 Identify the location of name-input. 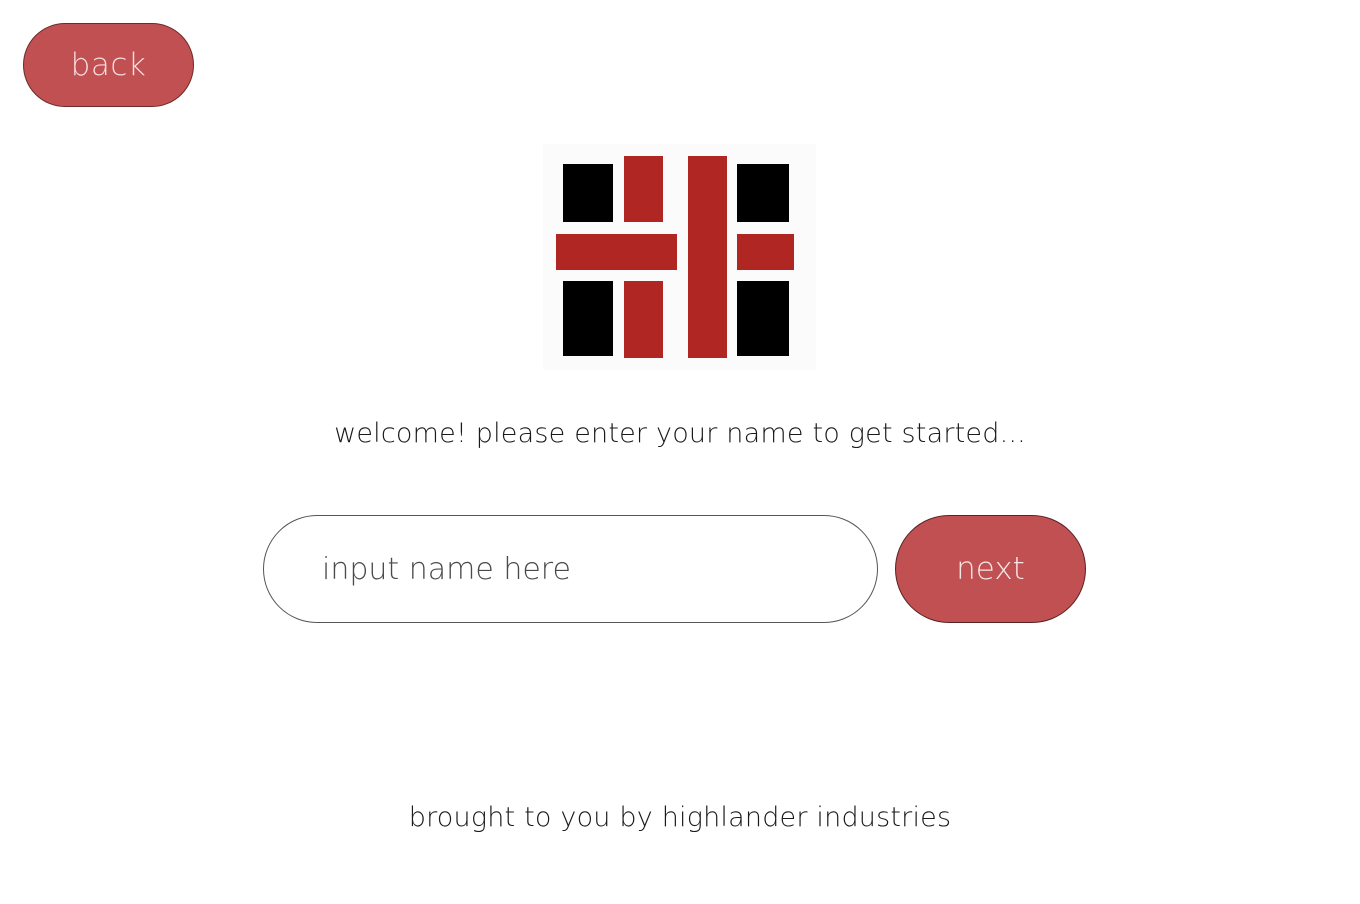
(570, 569).